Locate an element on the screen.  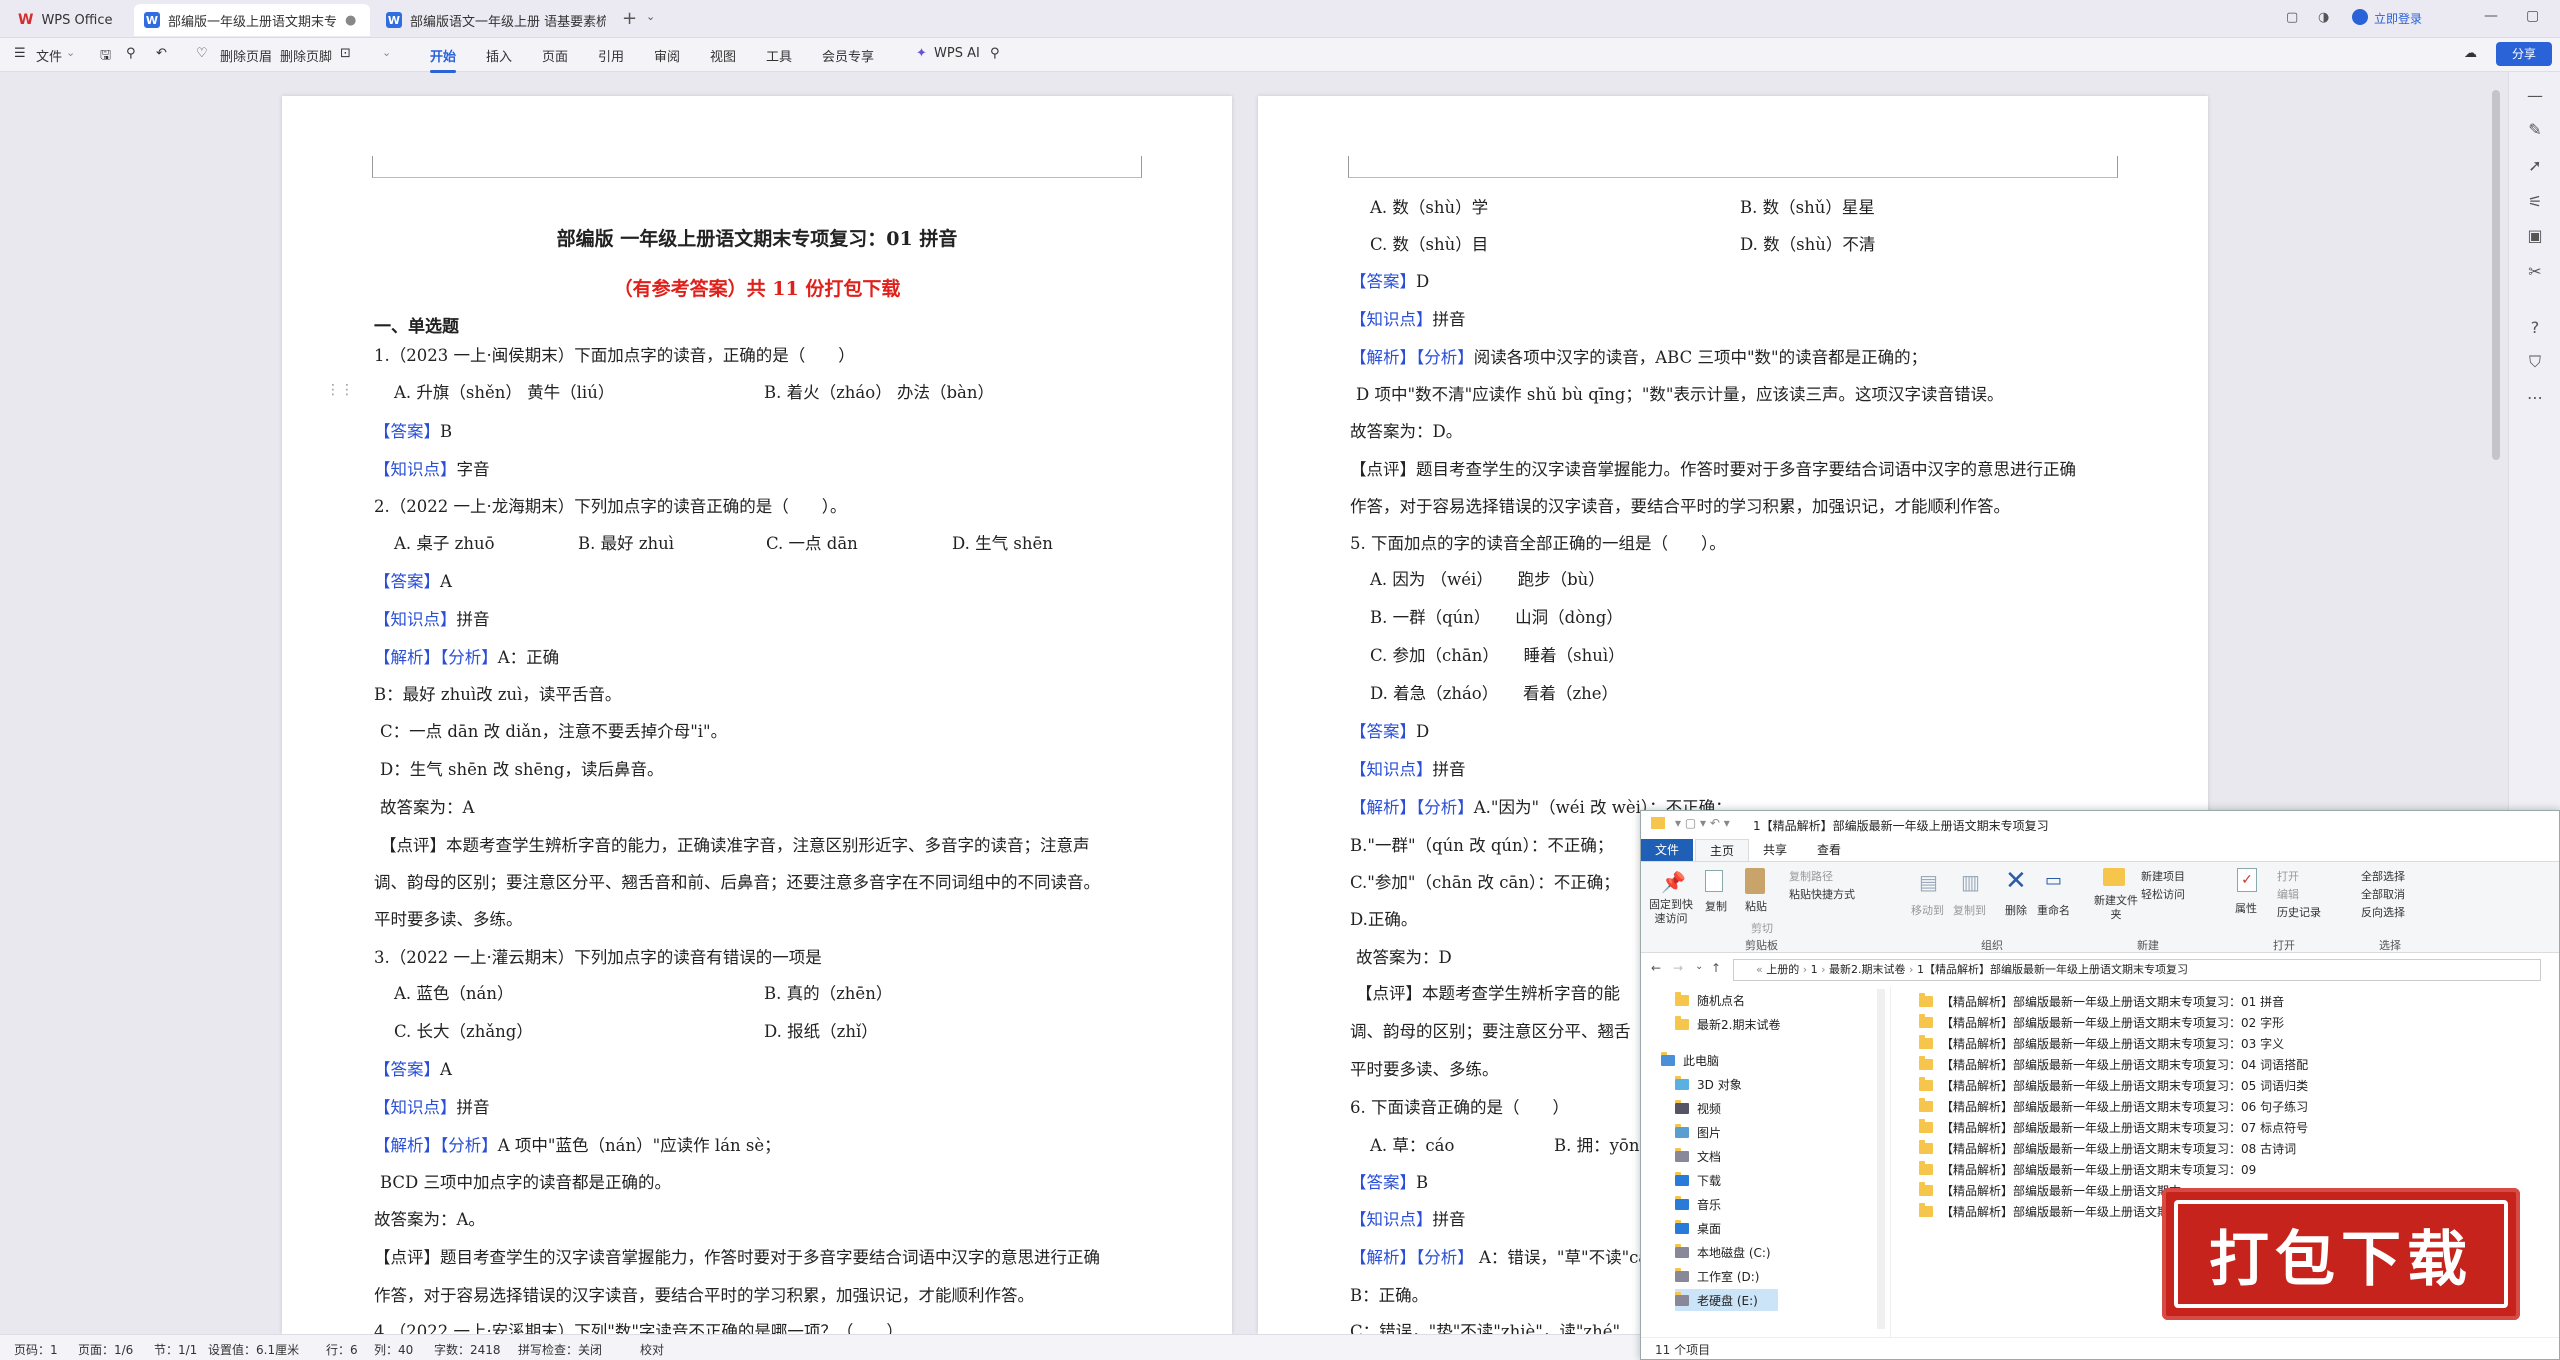
adjust-icon: ⚟ is located at coordinates (2535, 202).